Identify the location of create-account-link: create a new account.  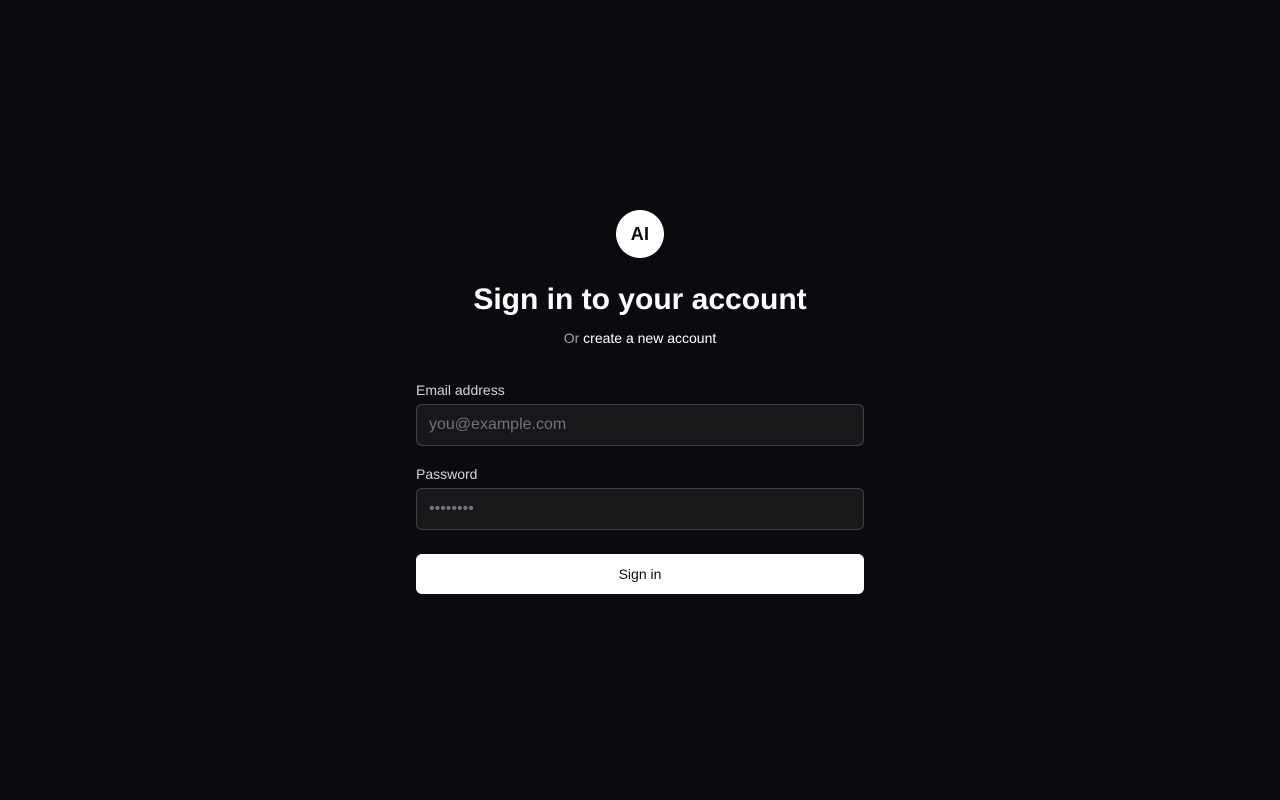
(649, 338).